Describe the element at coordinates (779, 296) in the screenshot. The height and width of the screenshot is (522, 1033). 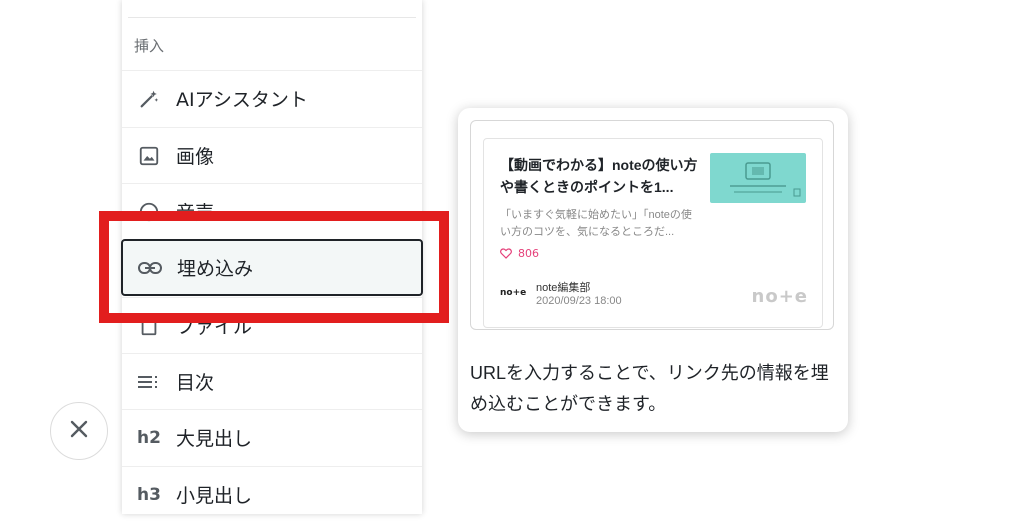
I see `note-brand-logo: no+e` at that location.